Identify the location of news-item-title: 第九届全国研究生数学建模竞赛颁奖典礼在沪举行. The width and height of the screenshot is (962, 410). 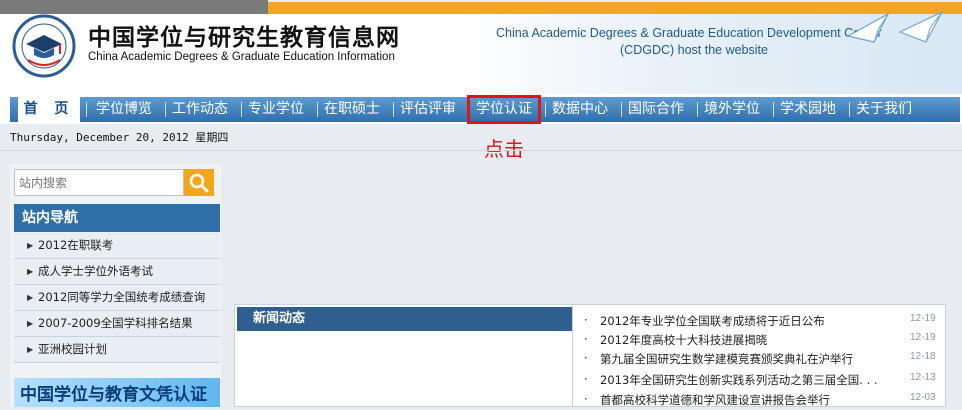
(726, 359).